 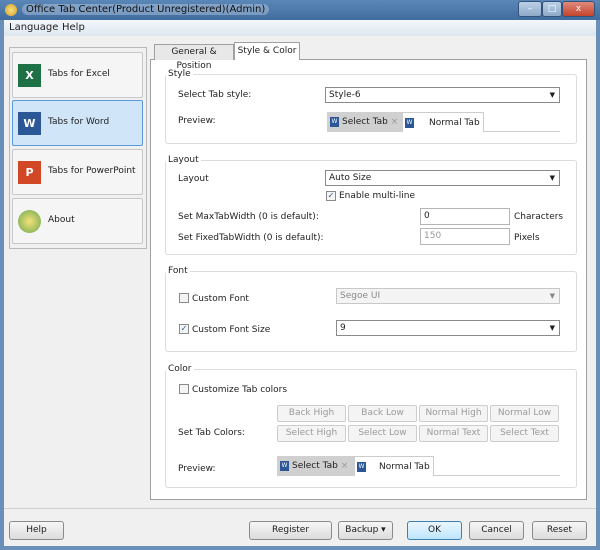 What do you see at coordinates (311, 433) in the screenshot?
I see `select-high-button: Select High` at bounding box center [311, 433].